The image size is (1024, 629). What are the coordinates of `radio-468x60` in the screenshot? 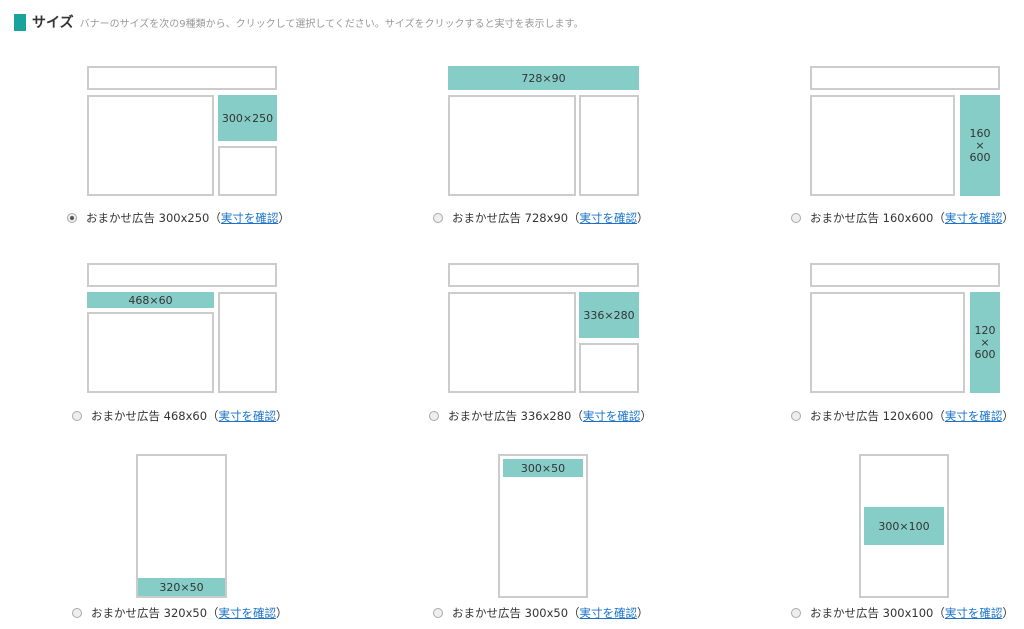 It's located at (77, 416).